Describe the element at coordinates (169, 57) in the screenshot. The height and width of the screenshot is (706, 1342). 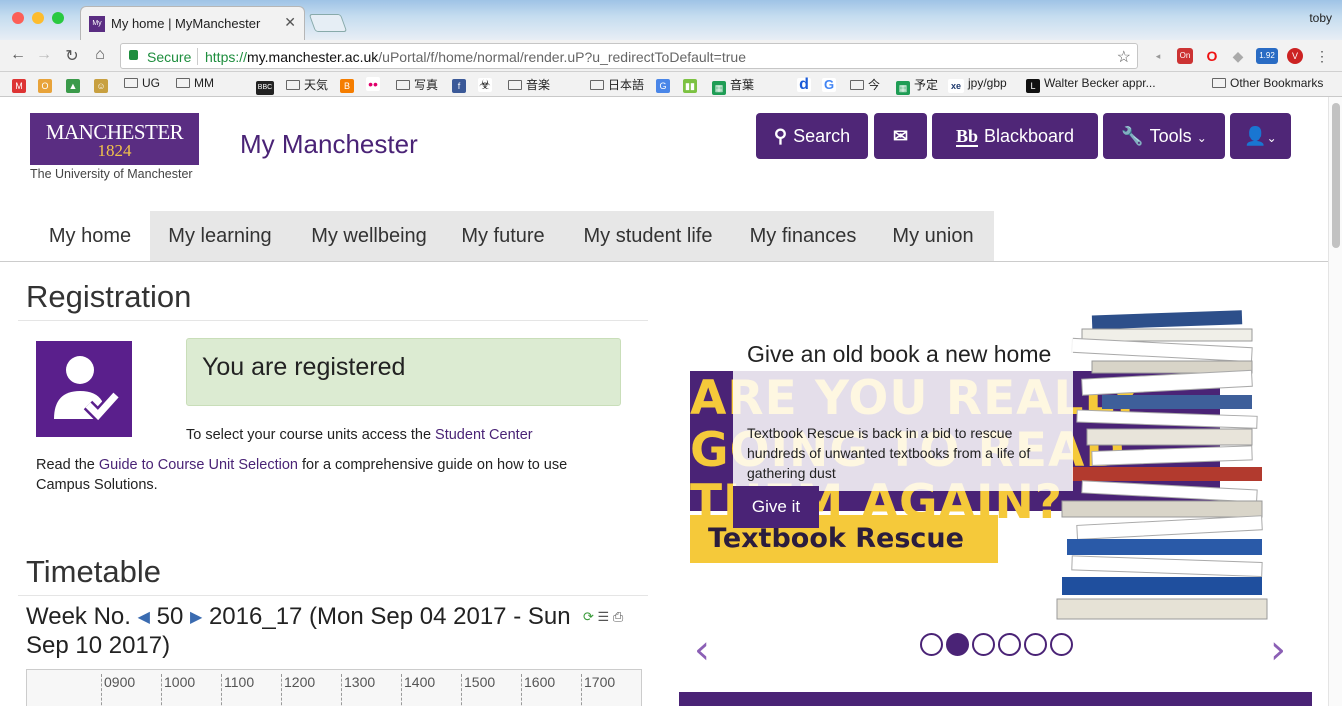
I see `secure-label: Secure` at that location.